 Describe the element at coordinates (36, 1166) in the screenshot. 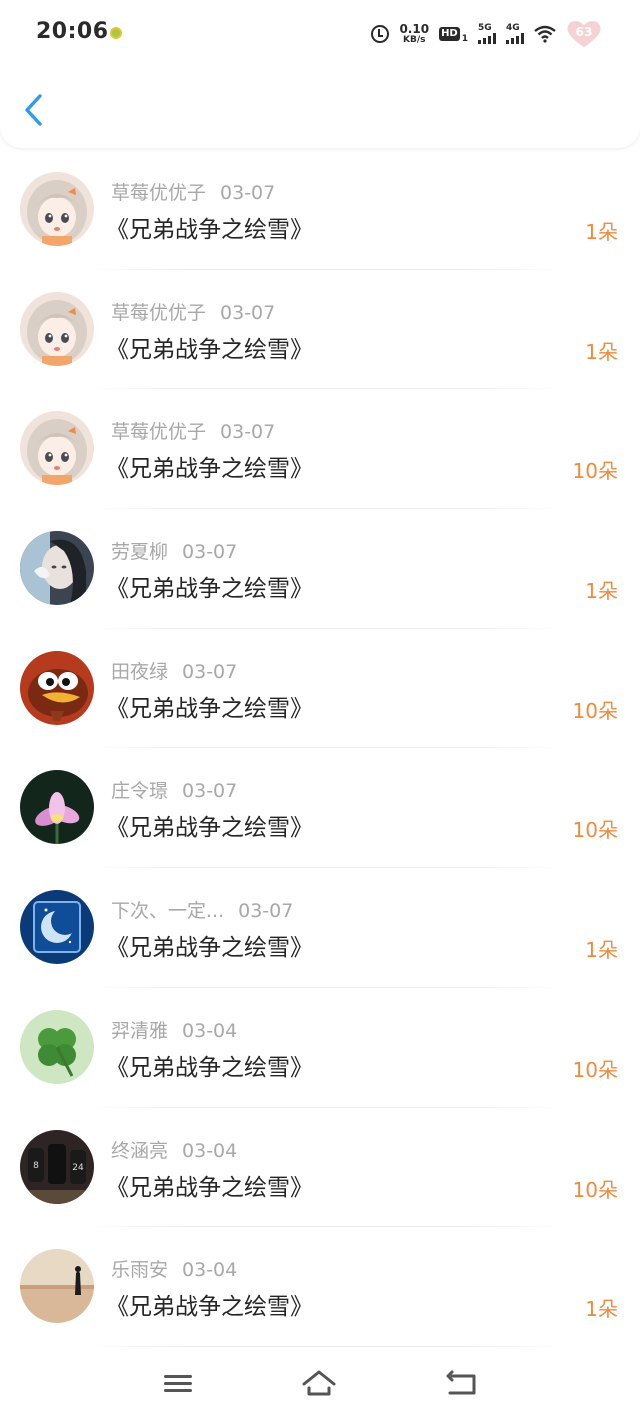

I see `svg-text: 8` at that location.